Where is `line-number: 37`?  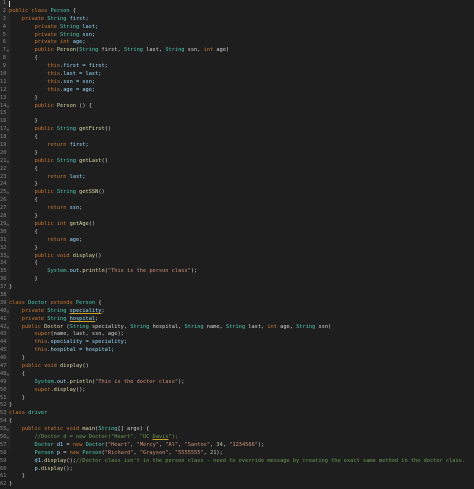
line-number: 37 is located at coordinates (3, 287).